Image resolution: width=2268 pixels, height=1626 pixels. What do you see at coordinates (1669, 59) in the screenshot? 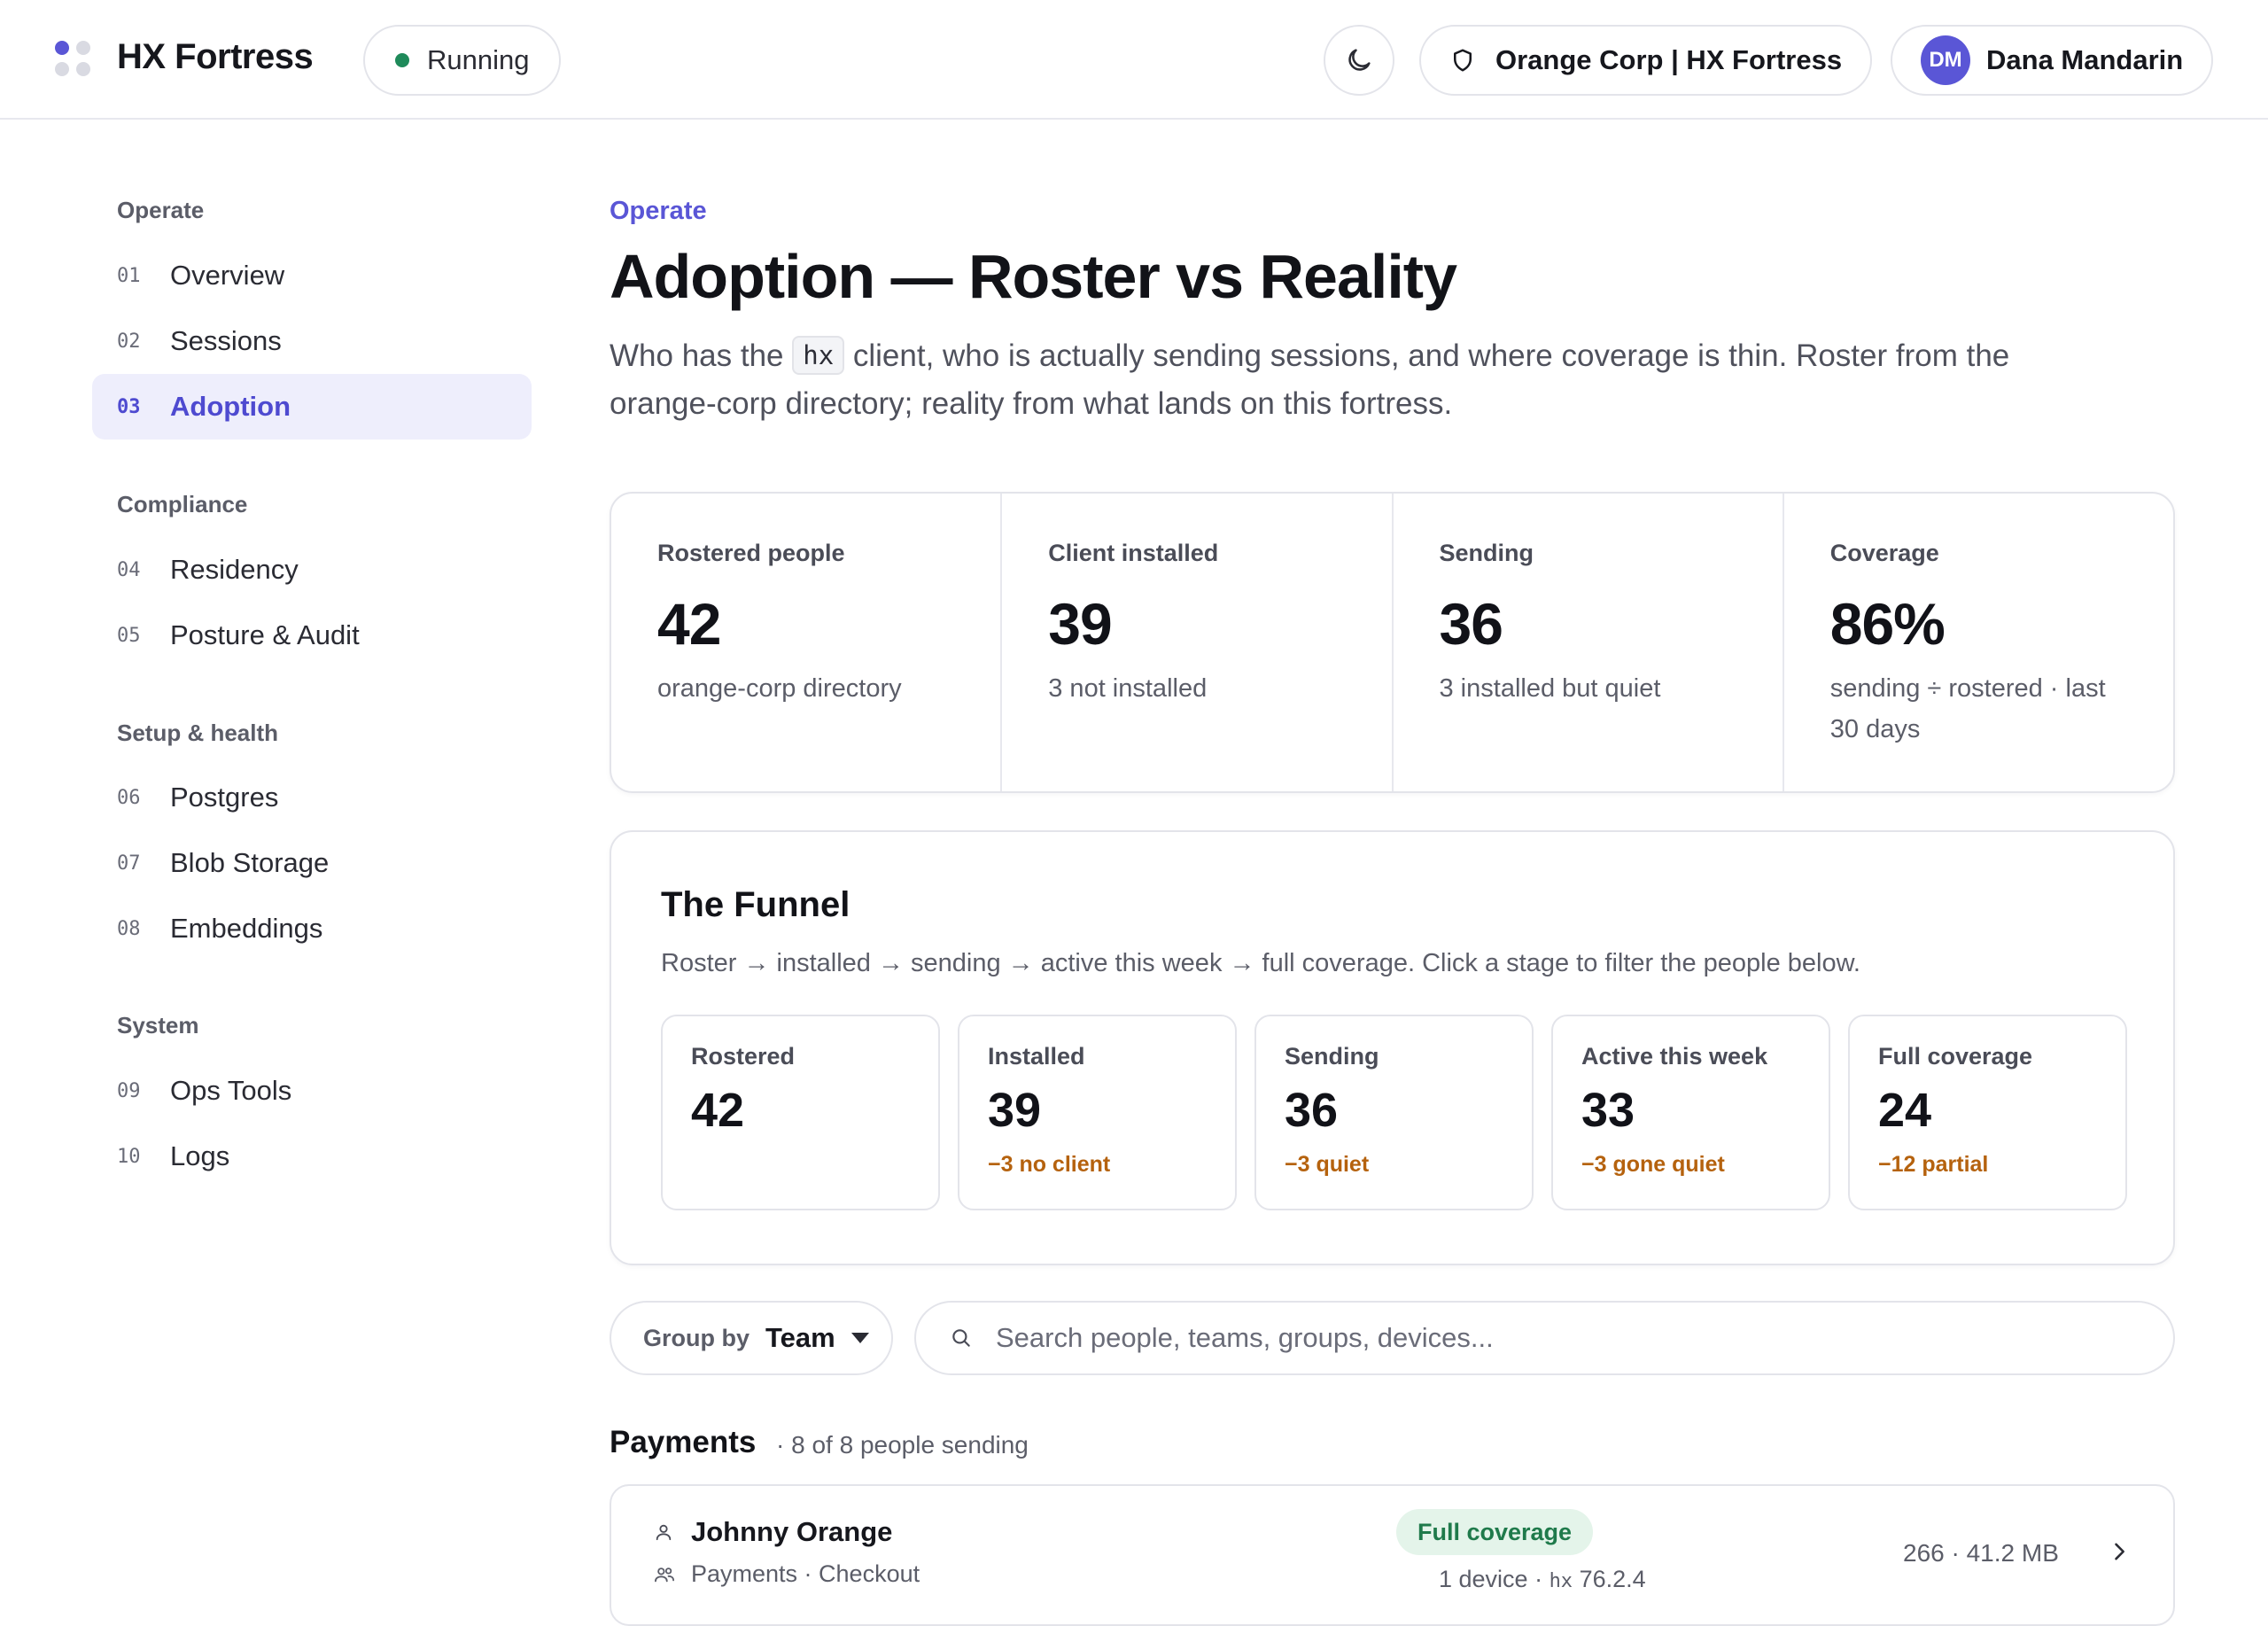
I see `org-name: Orange Corp | HX Fortress` at bounding box center [1669, 59].